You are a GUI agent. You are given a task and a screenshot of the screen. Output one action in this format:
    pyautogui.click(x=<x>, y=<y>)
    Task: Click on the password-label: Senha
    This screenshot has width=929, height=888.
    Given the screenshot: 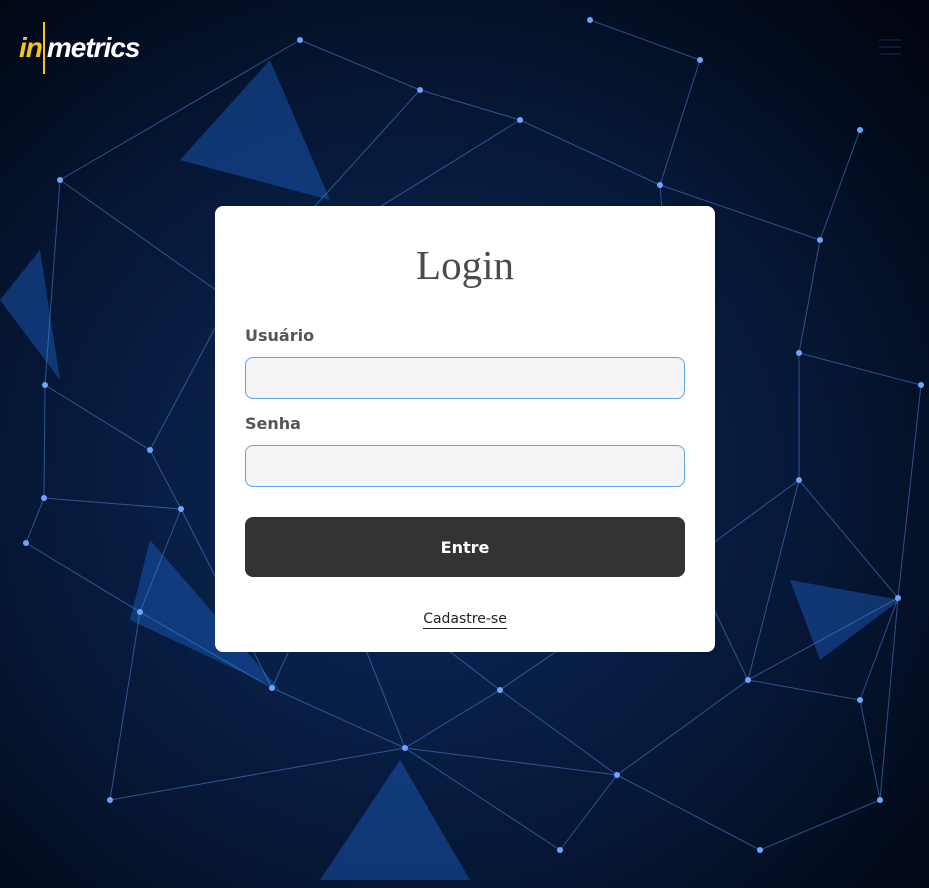 What is the action you would take?
    pyautogui.click(x=273, y=423)
    